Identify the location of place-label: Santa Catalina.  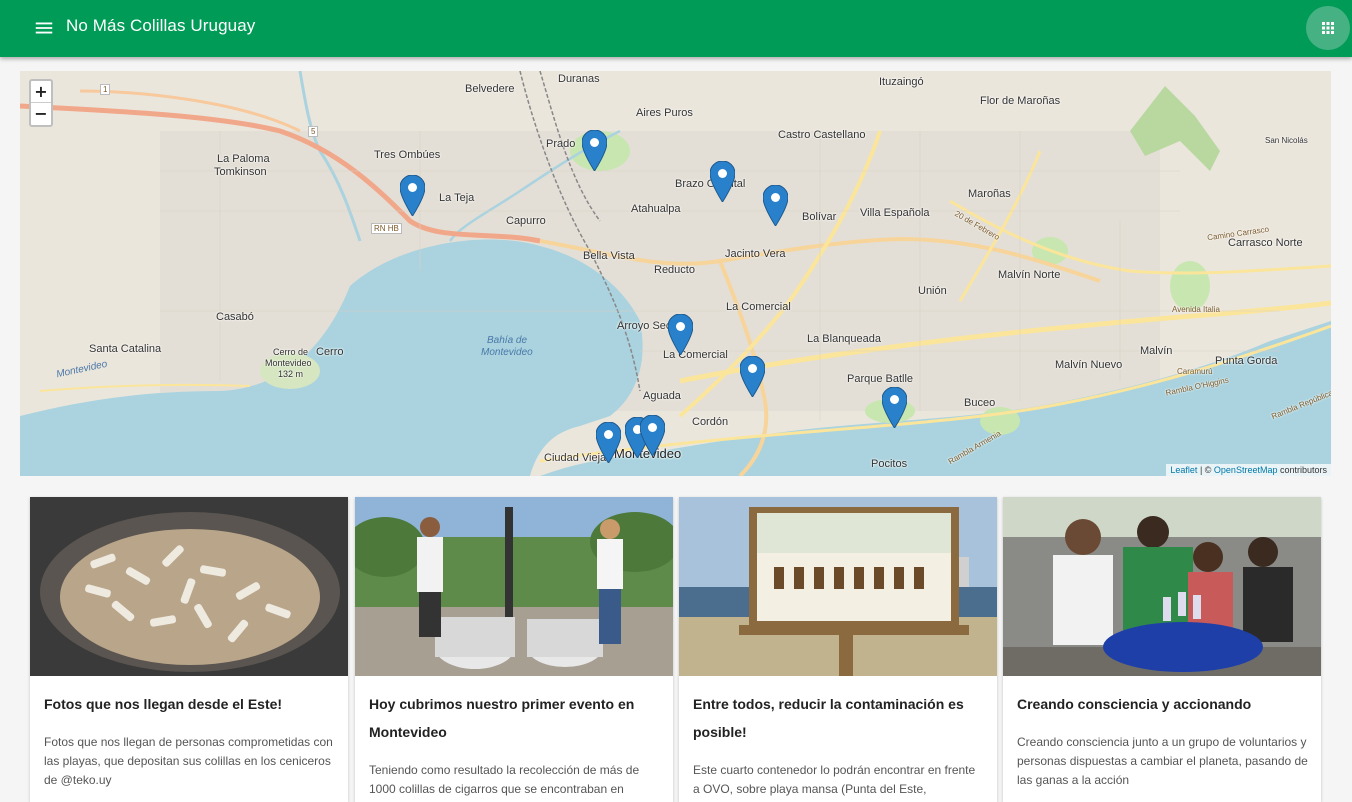
(125, 349).